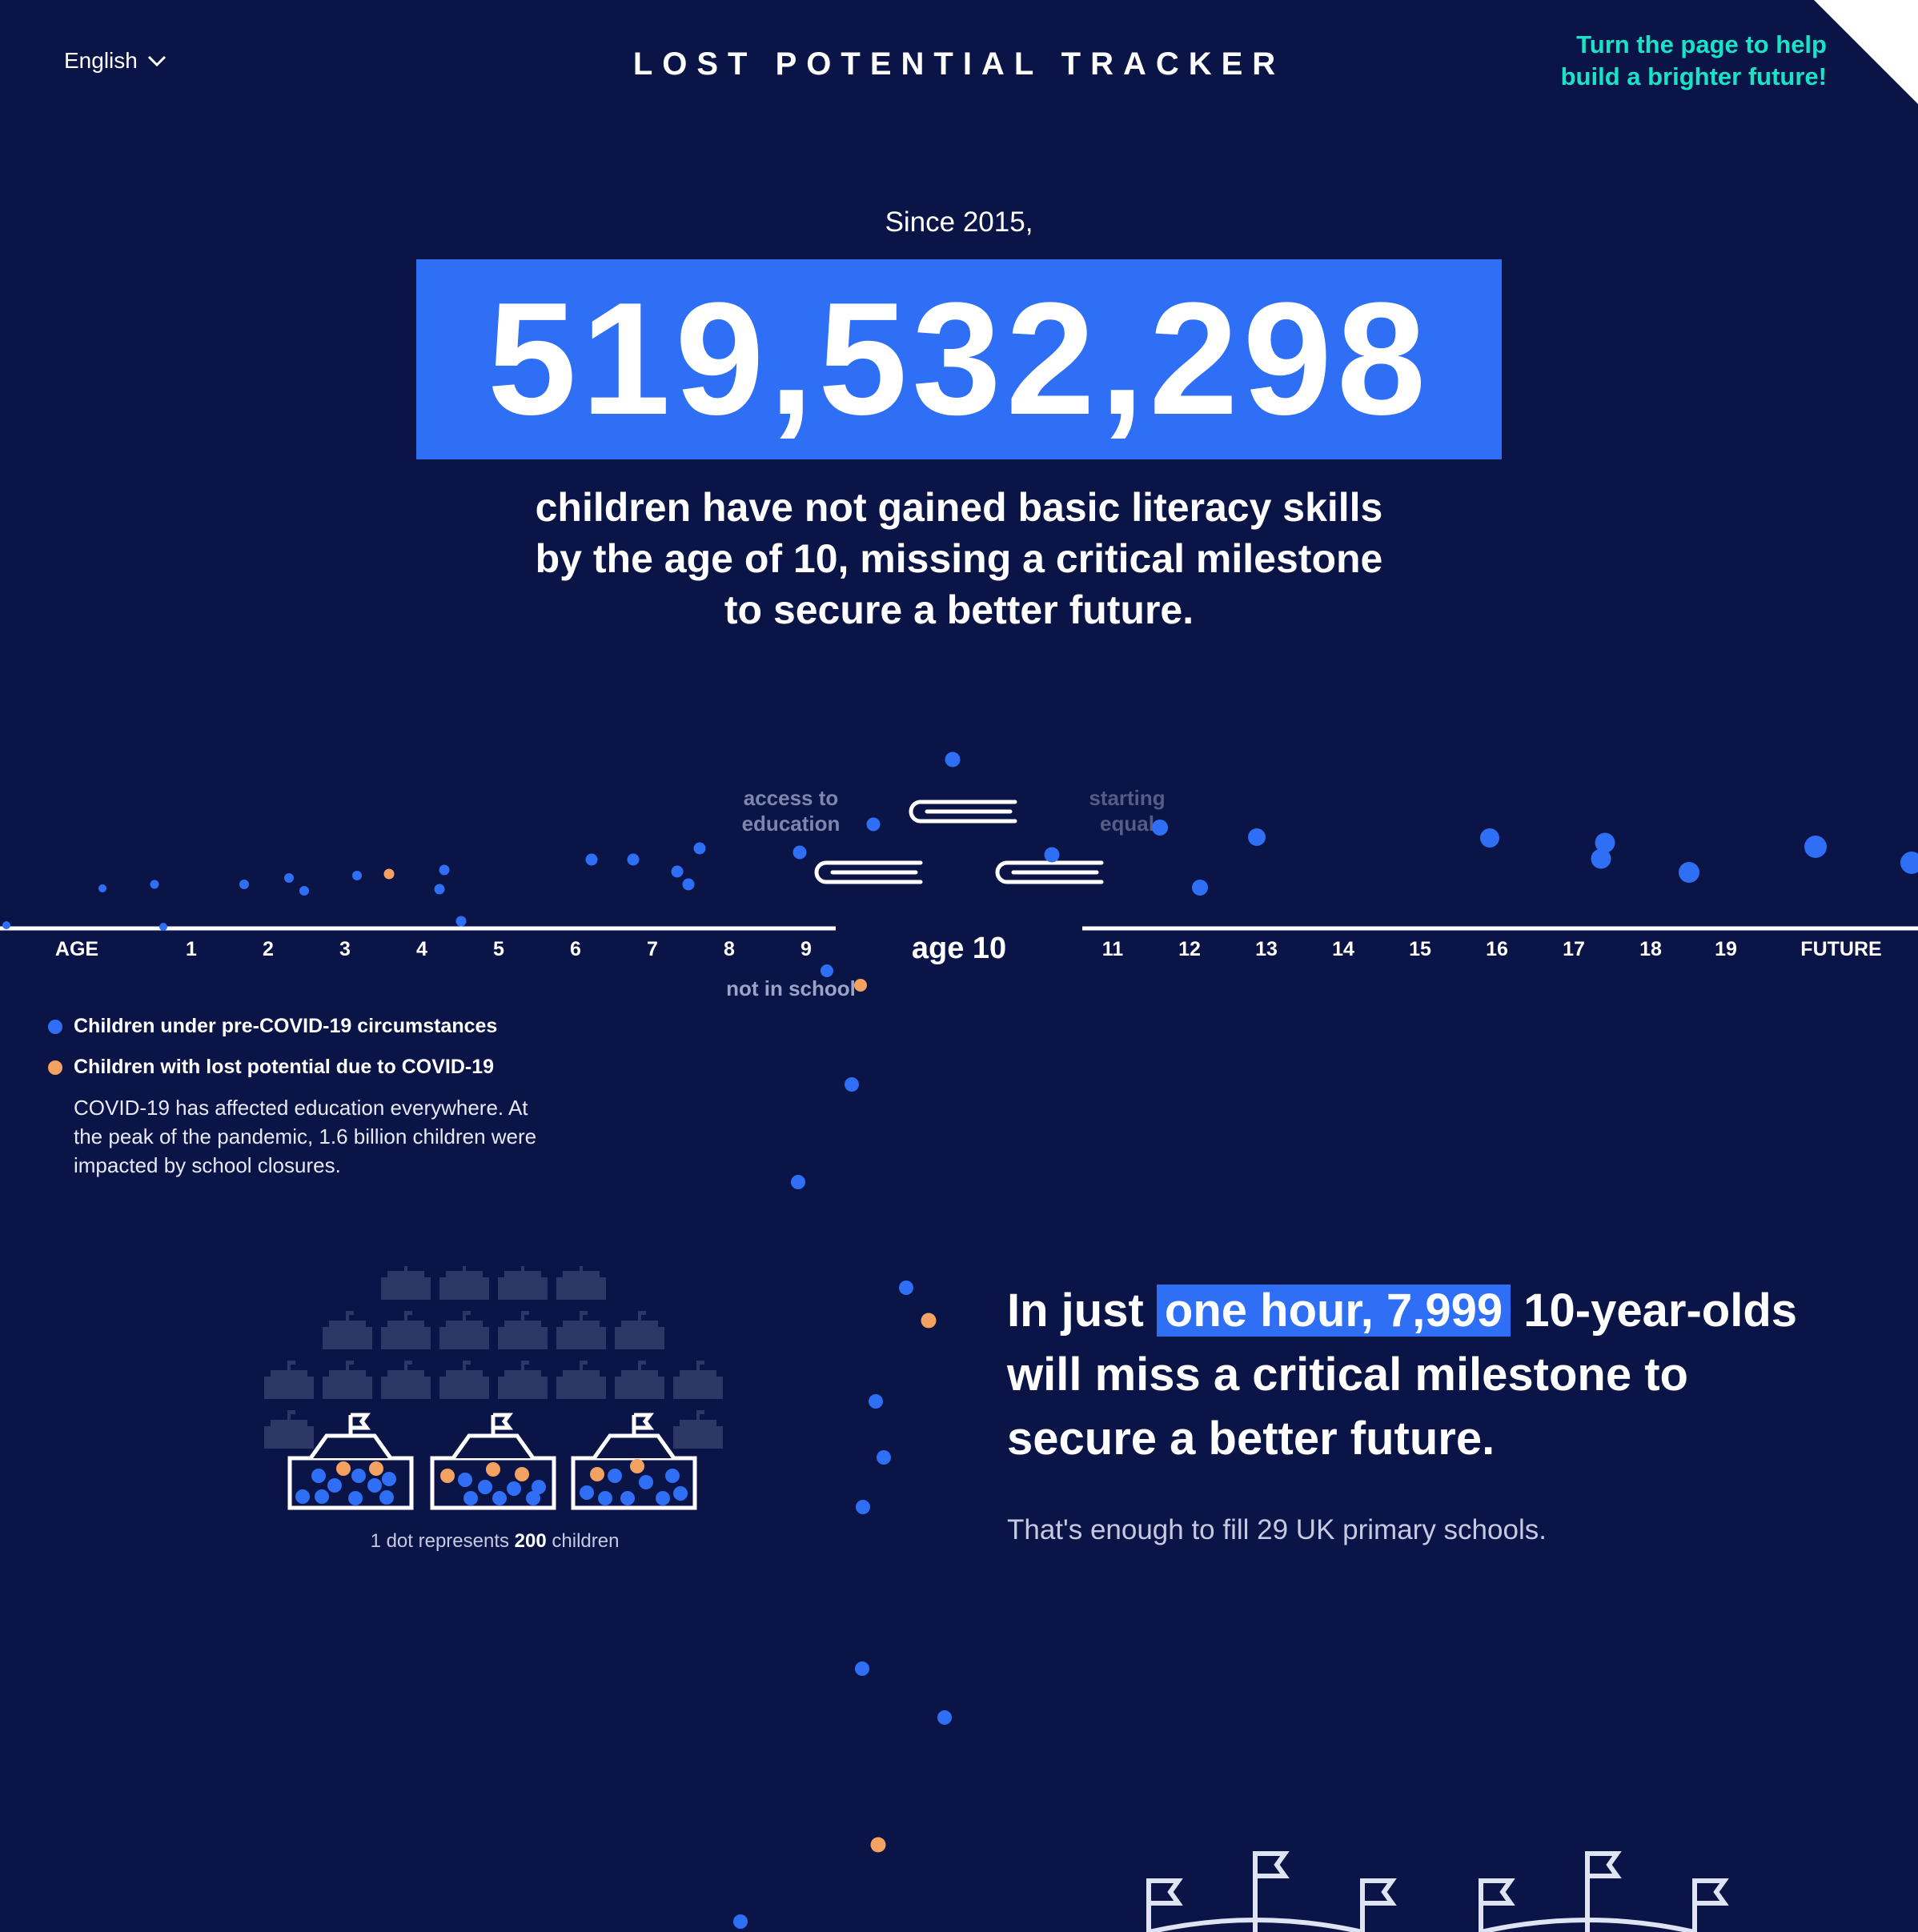 The image size is (1918, 1932). Describe the element at coordinates (1190, 949) in the screenshot. I see `age-tick-12: 12` at that location.